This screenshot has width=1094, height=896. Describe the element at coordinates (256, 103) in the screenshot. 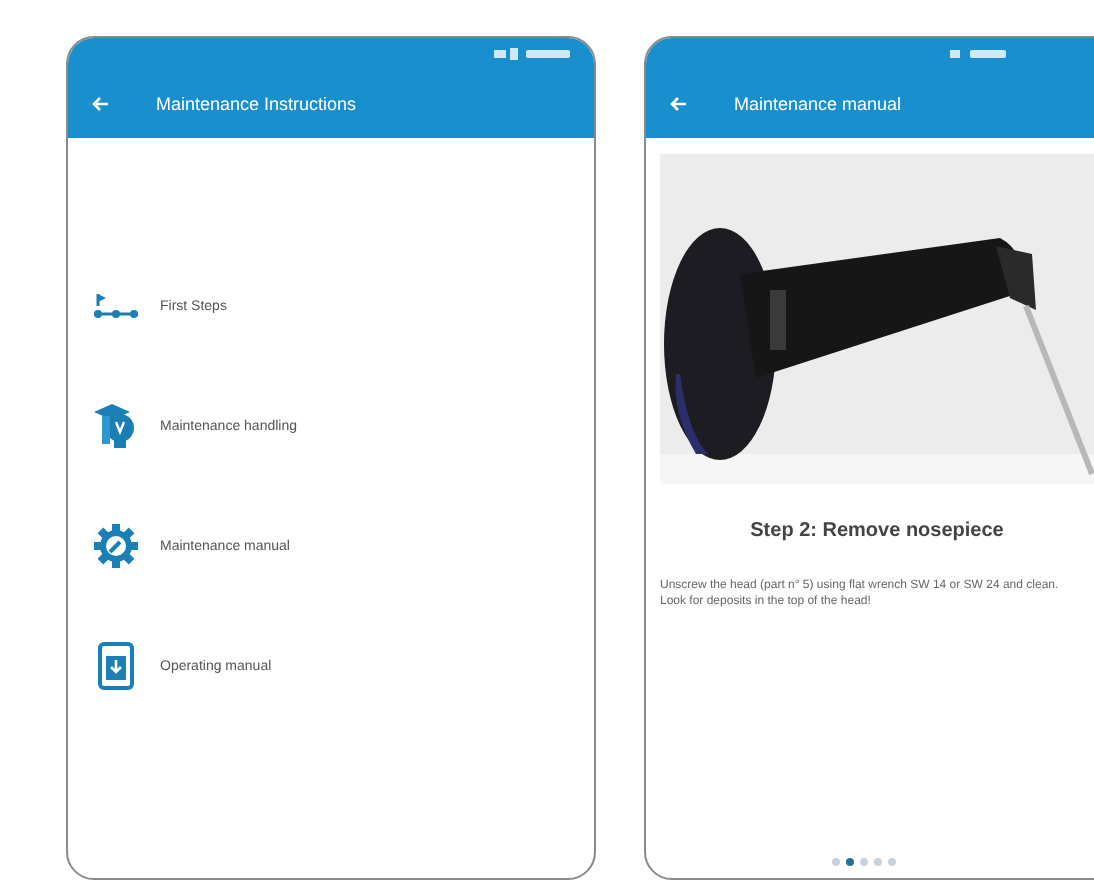

I see `screen-title: Maintenance Instructions` at that location.